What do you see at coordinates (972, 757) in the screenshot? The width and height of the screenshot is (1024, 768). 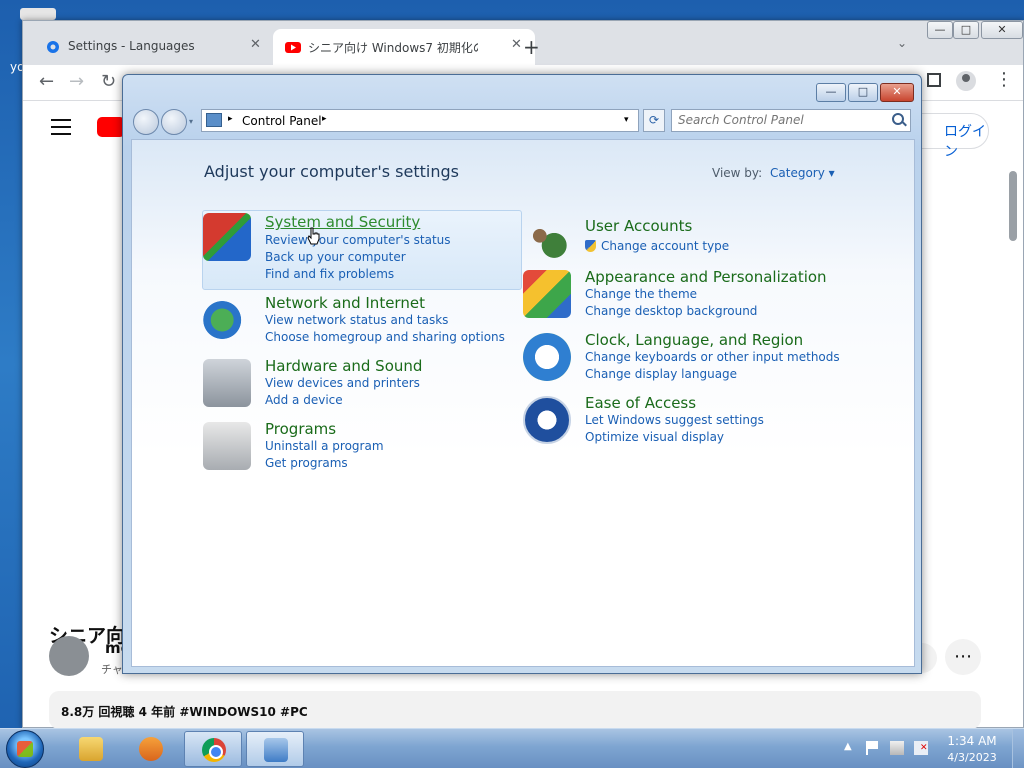 I see `clock-date: 4/3/2023` at bounding box center [972, 757].